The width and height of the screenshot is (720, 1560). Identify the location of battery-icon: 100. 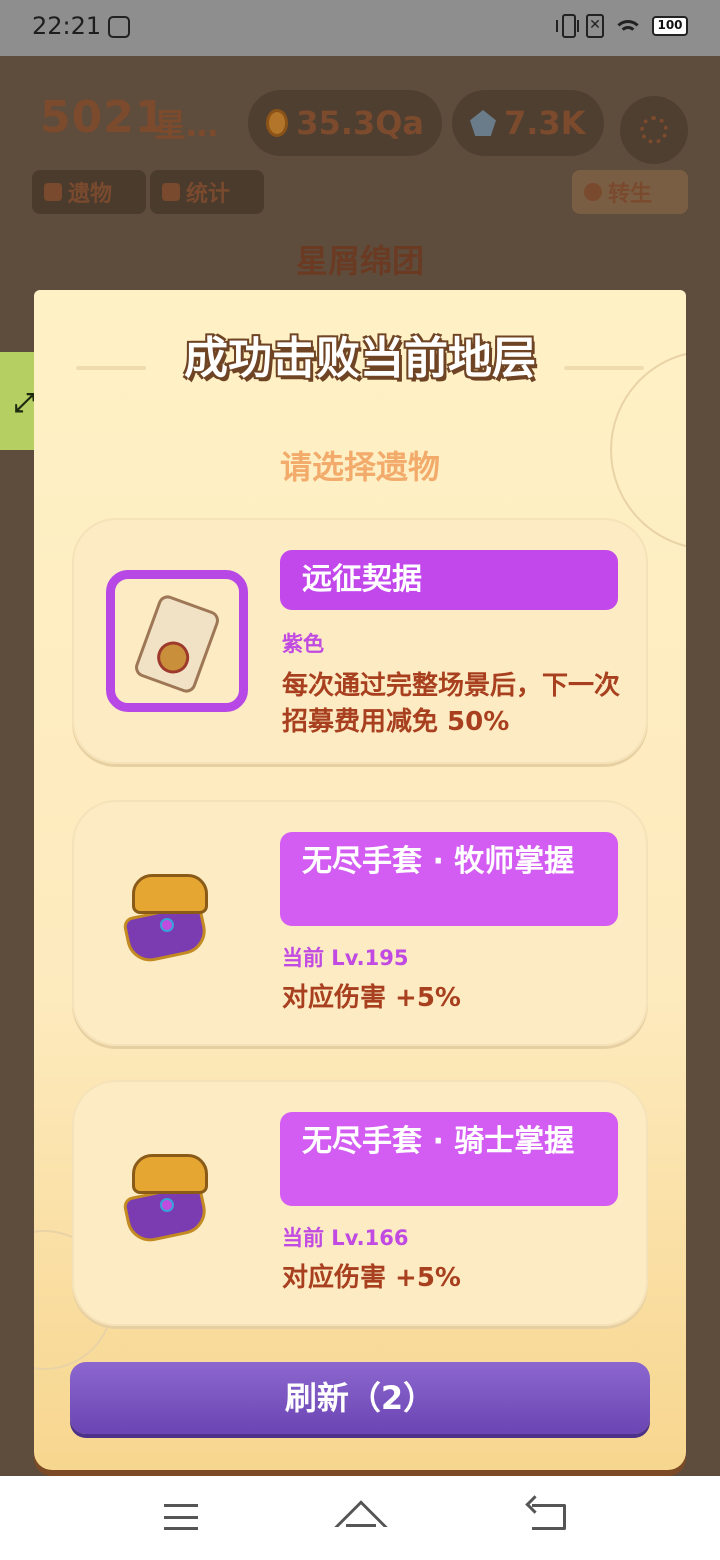
(670, 26).